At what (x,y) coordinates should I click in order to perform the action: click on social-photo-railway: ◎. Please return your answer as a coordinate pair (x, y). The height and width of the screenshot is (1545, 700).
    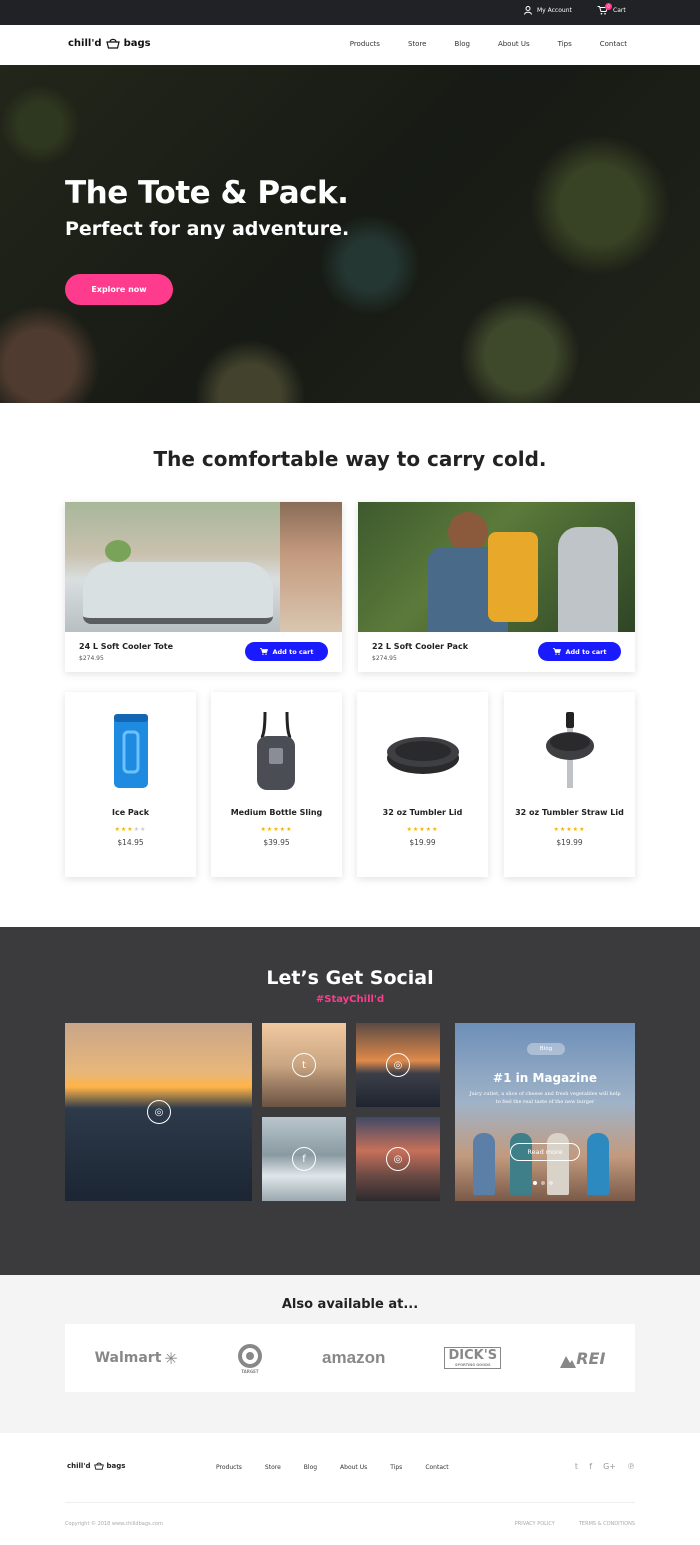
    Looking at the image, I should click on (398, 1159).